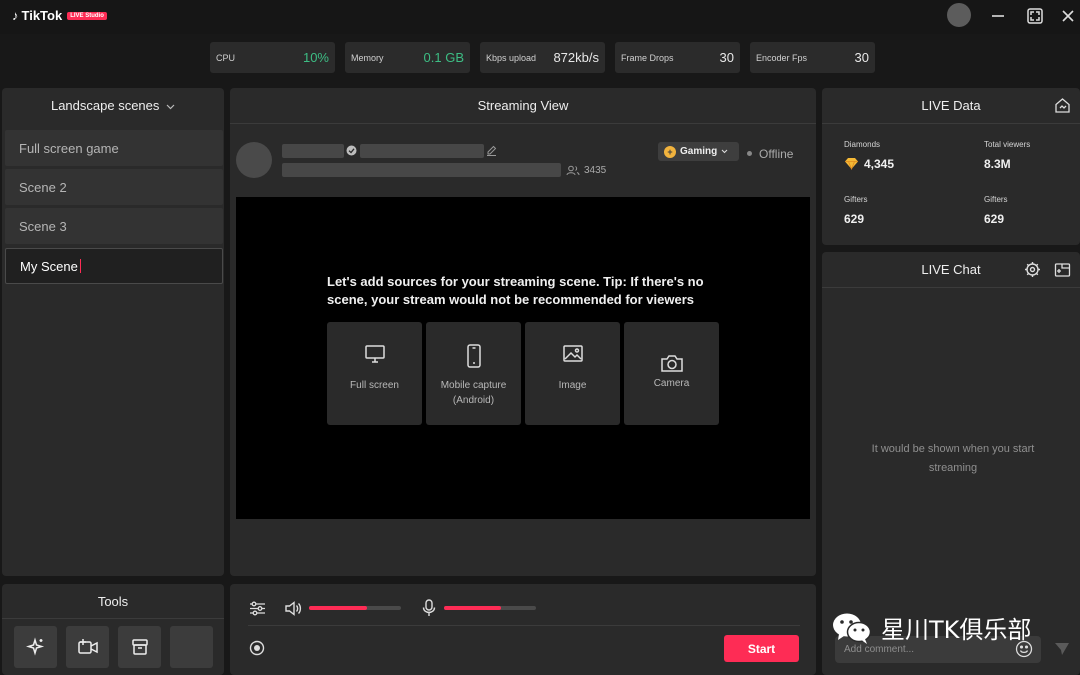 Image resolution: width=1080 pixels, height=675 pixels. I want to click on stat-label: Memory, so click(367, 57).